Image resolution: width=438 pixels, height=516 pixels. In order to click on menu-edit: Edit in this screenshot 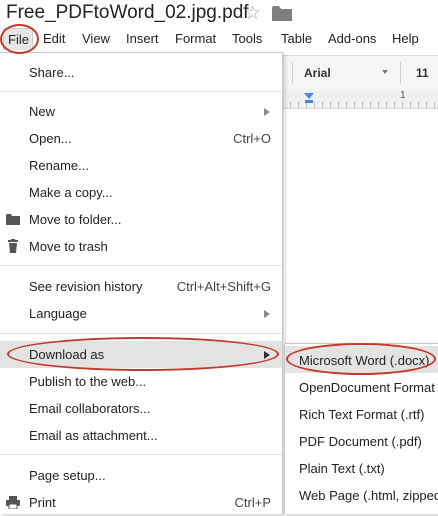, I will do `click(54, 38)`.